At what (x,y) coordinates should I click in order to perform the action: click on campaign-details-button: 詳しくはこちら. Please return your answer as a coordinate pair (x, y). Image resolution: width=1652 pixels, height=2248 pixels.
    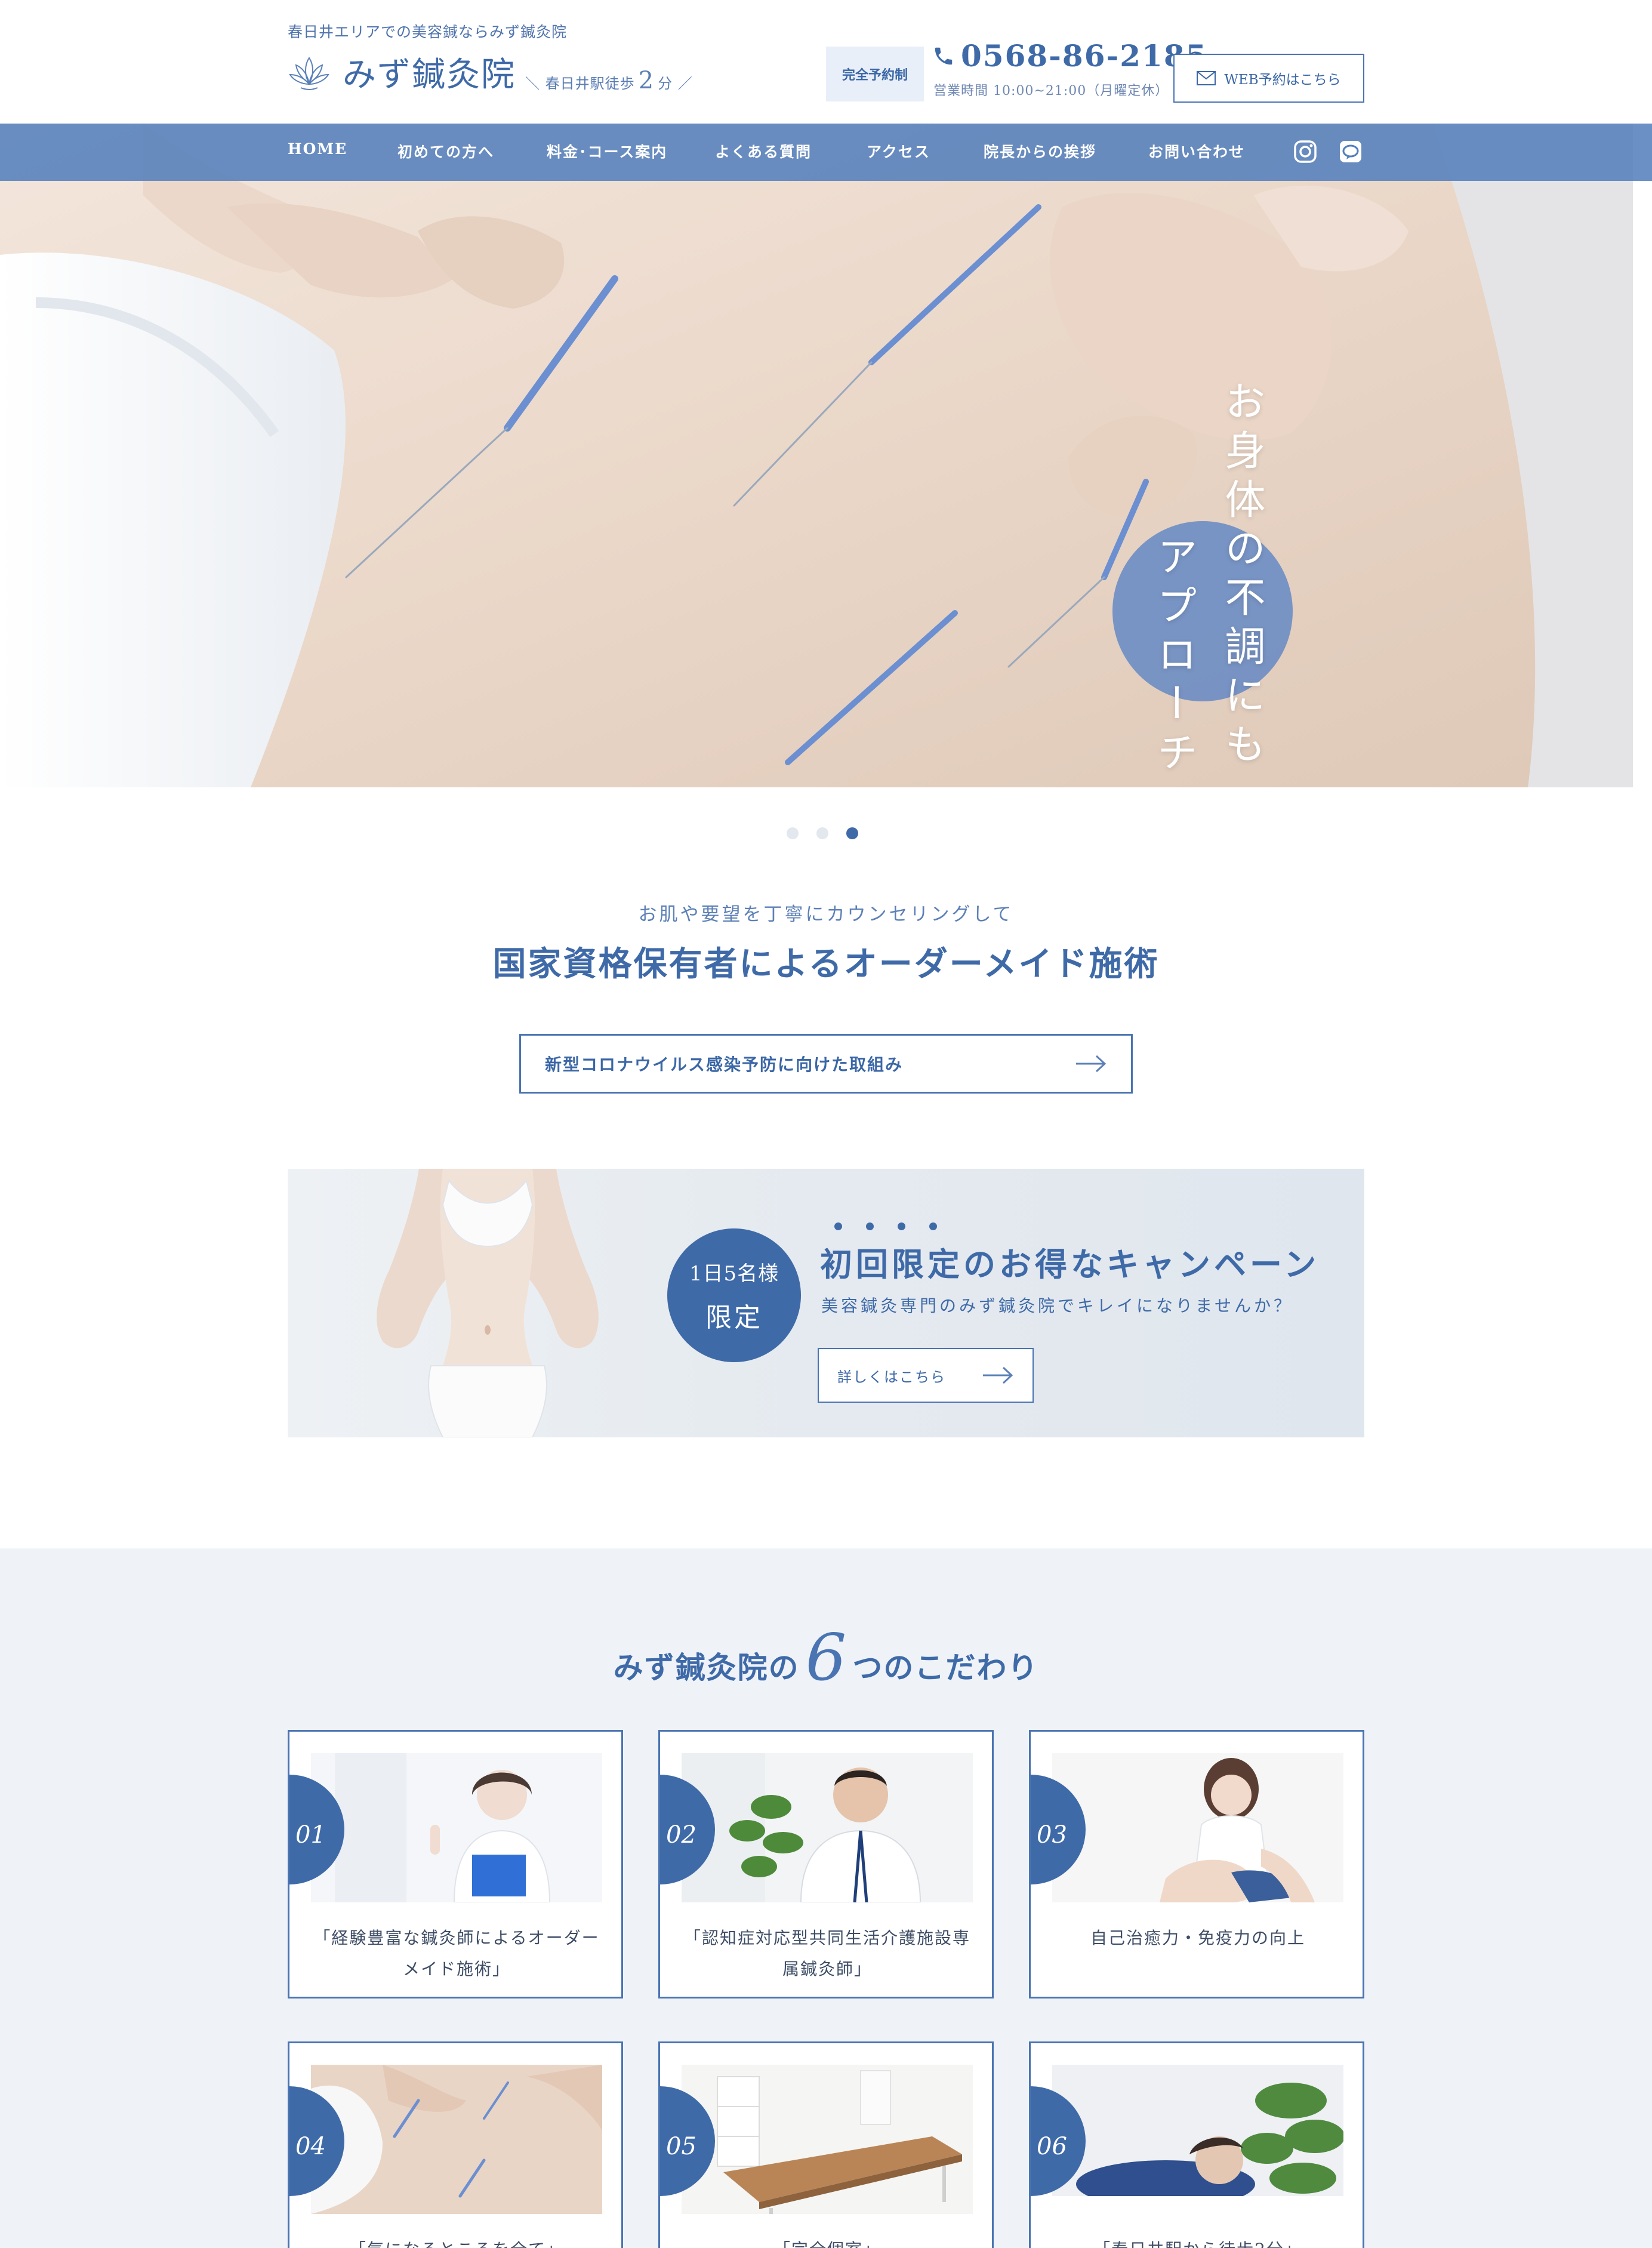
    Looking at the image, I should click on (926, 1375).